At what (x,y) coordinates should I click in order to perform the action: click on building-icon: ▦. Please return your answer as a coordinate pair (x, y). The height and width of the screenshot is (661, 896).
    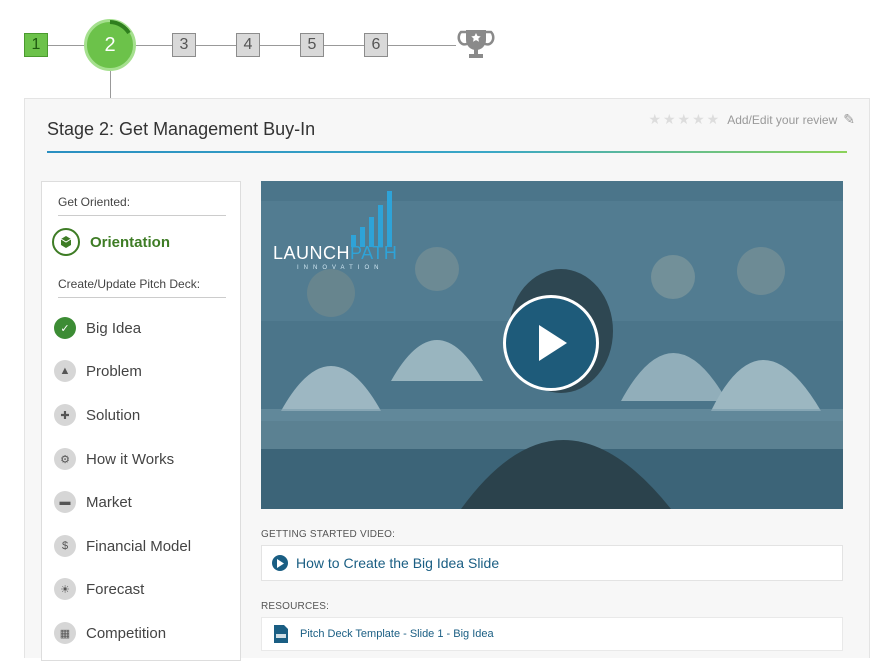
    Looking at the image, I should click on (65, 633).